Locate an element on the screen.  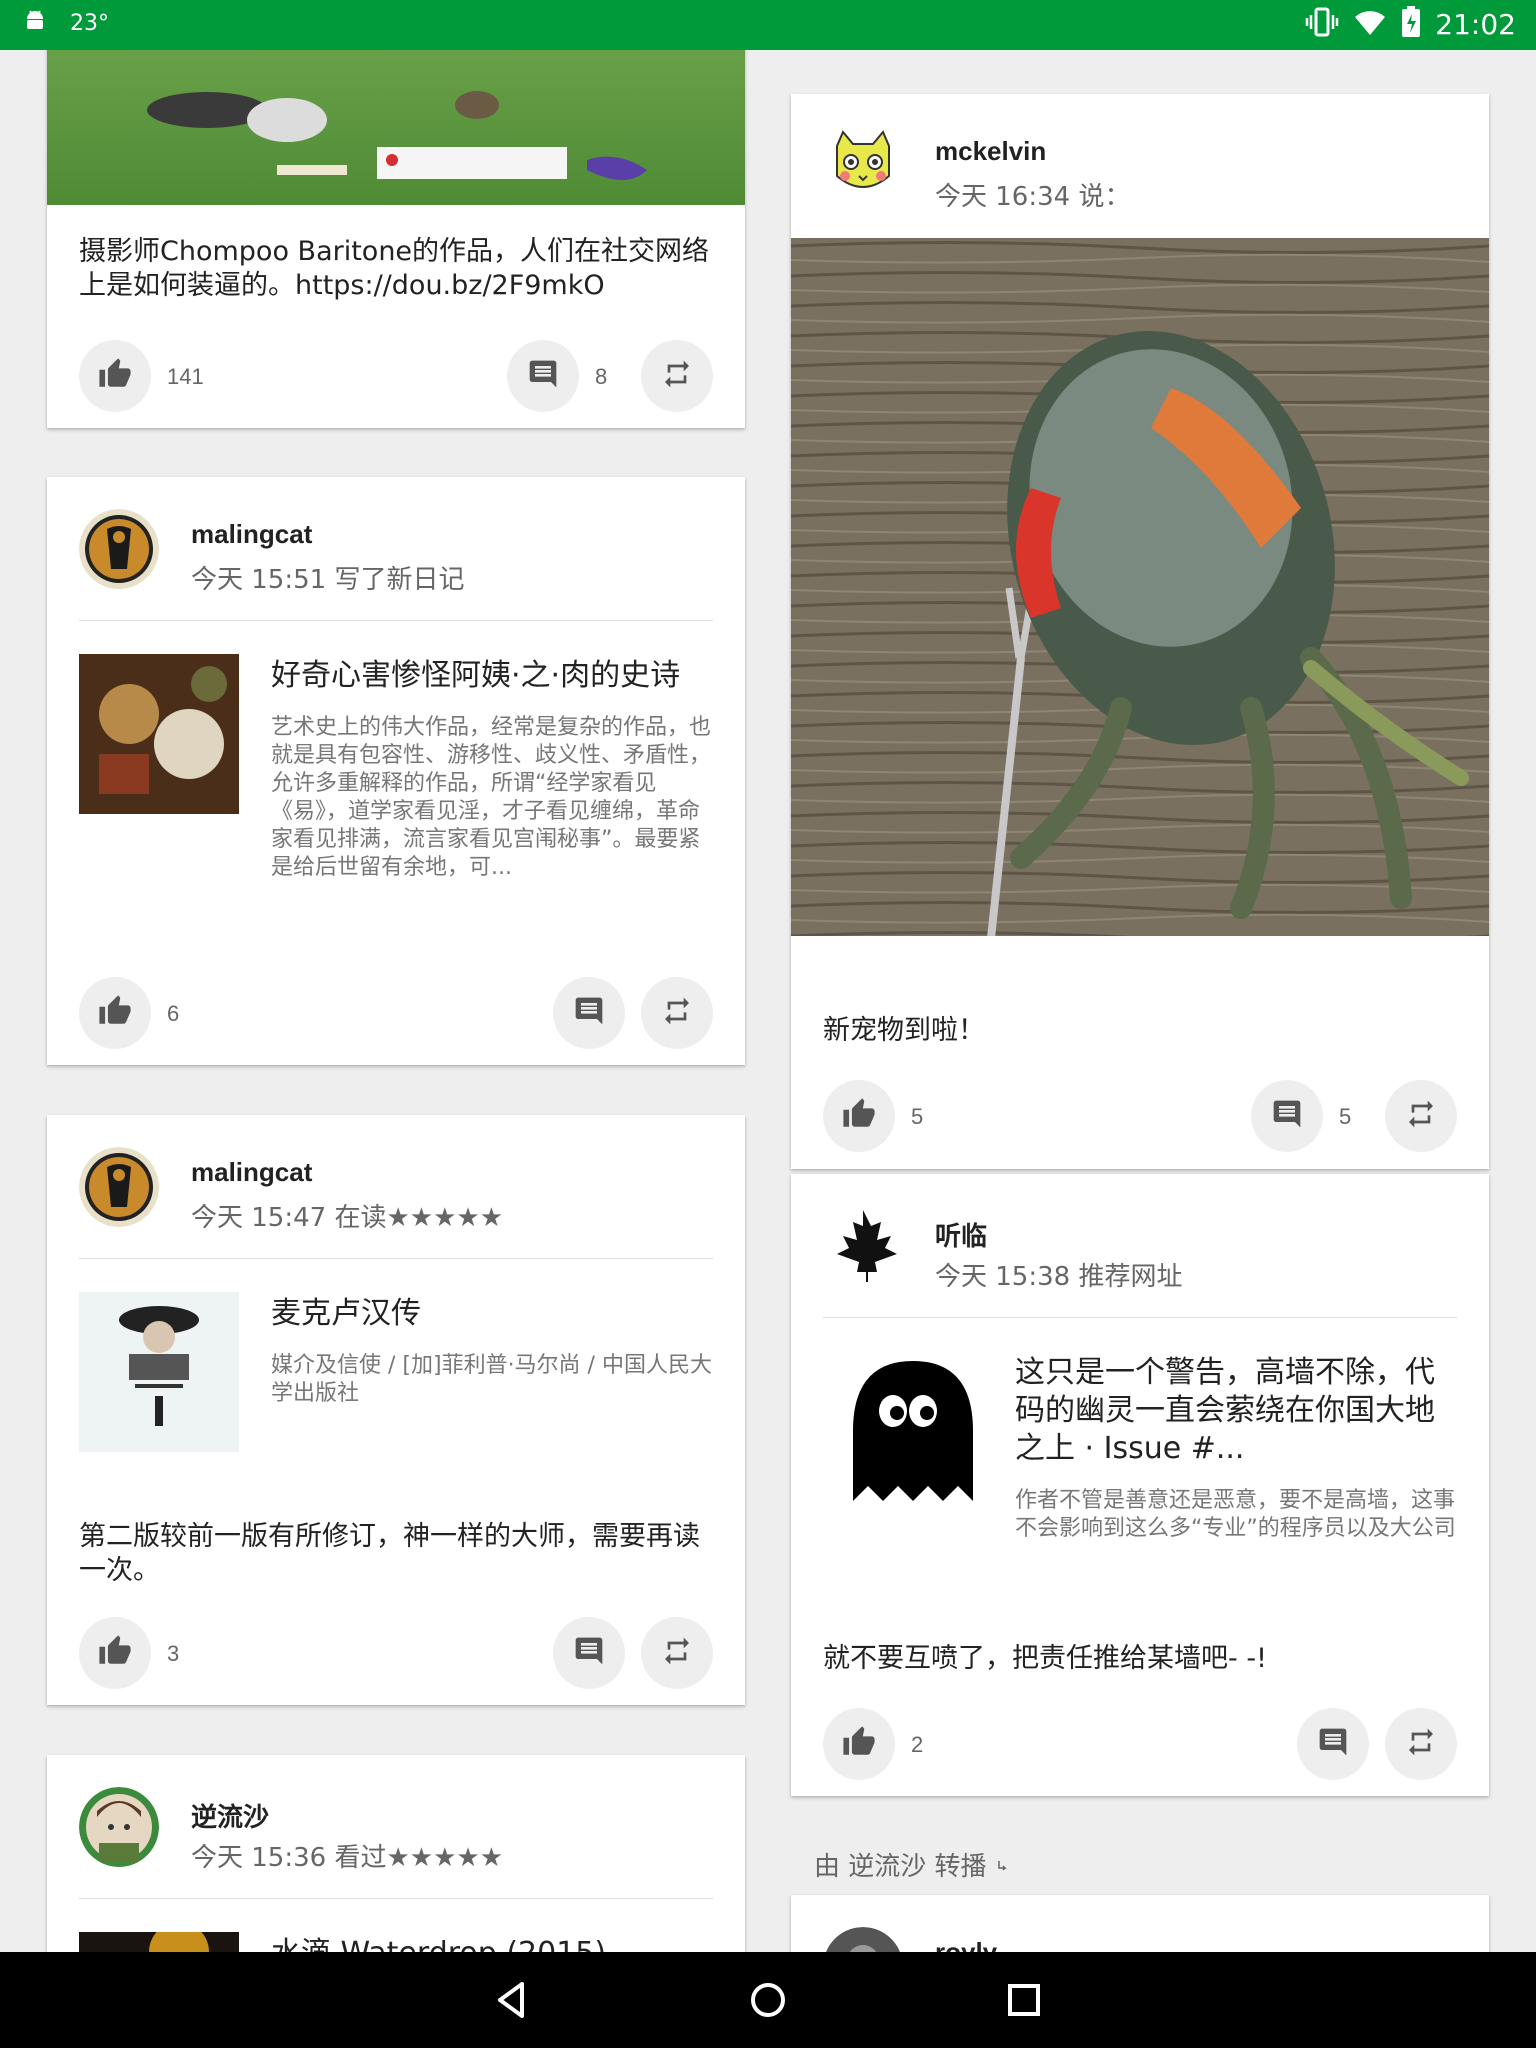
navigation-bar is located at coordinates (768, 2000).